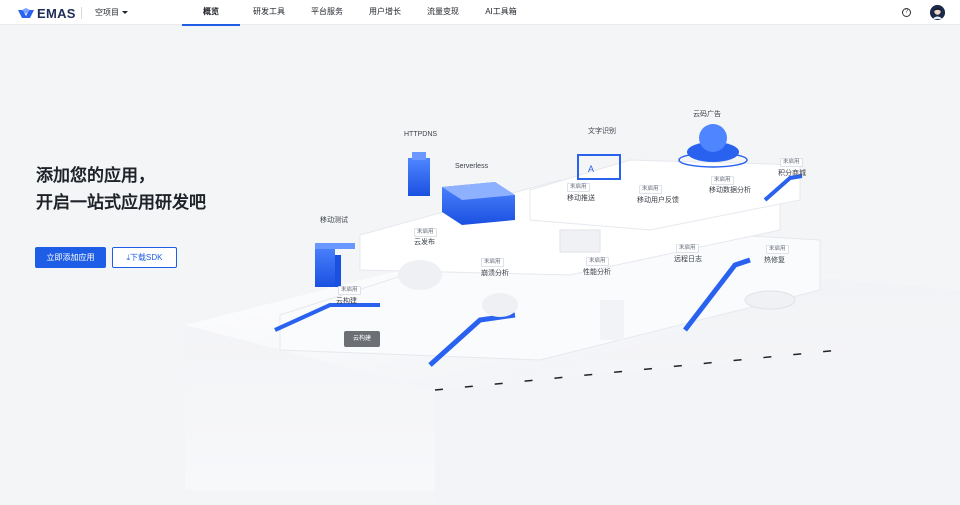 The image size is (960, 505). Describe the element at coordinates (770, 300) in the screenshot. I see `hotfix-disc` at that location.